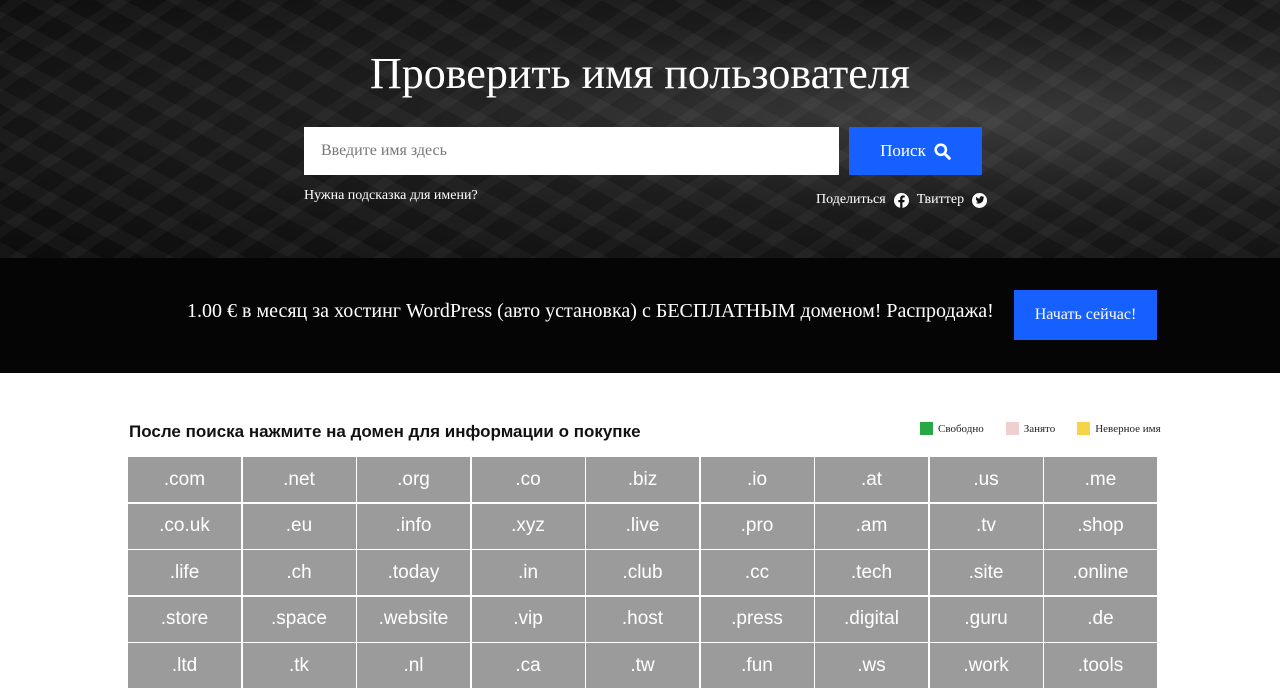 Image resolution: width=1280 pixels, height=695 pixels. What do you see at coordinates (757, 479) in the screenshot?
I see `domain-cell: .io` at bounding box center [757, 479].